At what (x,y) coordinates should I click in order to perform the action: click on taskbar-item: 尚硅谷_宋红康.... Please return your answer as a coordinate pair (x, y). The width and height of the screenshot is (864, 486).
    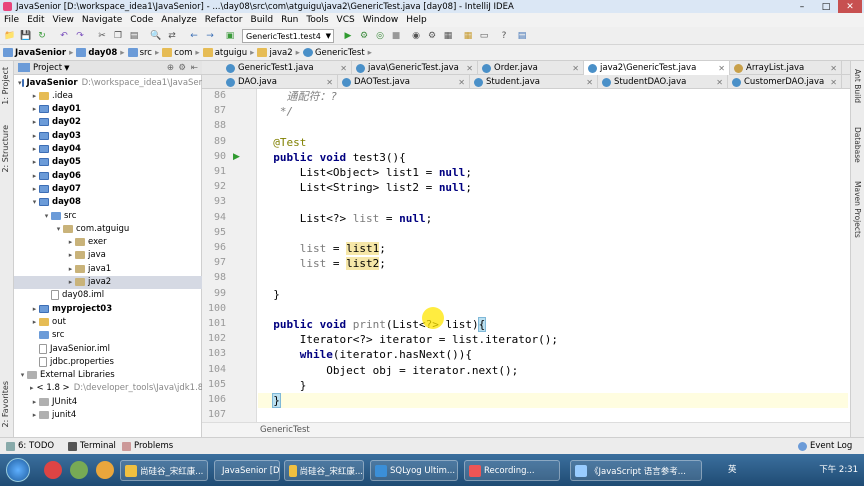
    Looking at the image, I should click on (164, 470).